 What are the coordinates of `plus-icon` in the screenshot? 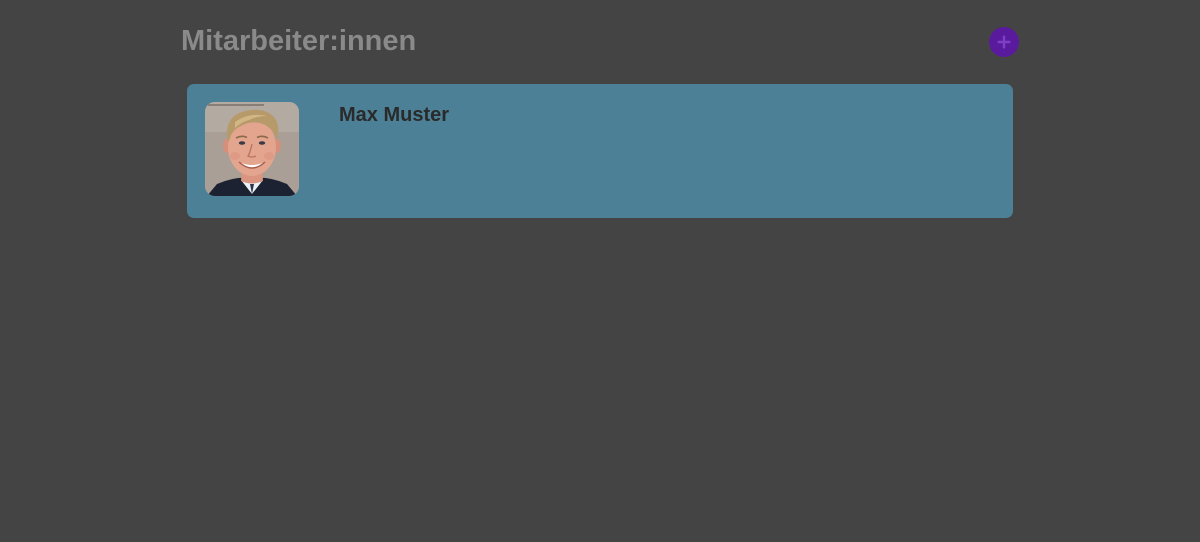 It's located at (1004, 42).